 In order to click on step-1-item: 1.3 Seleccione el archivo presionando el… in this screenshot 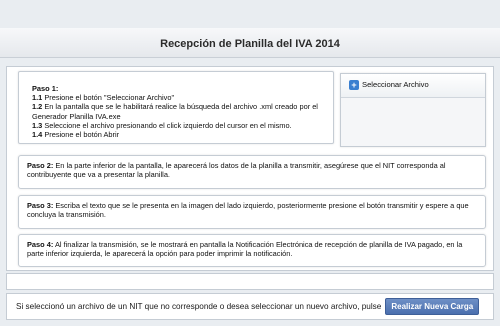, I will do `click(182, 125)`.